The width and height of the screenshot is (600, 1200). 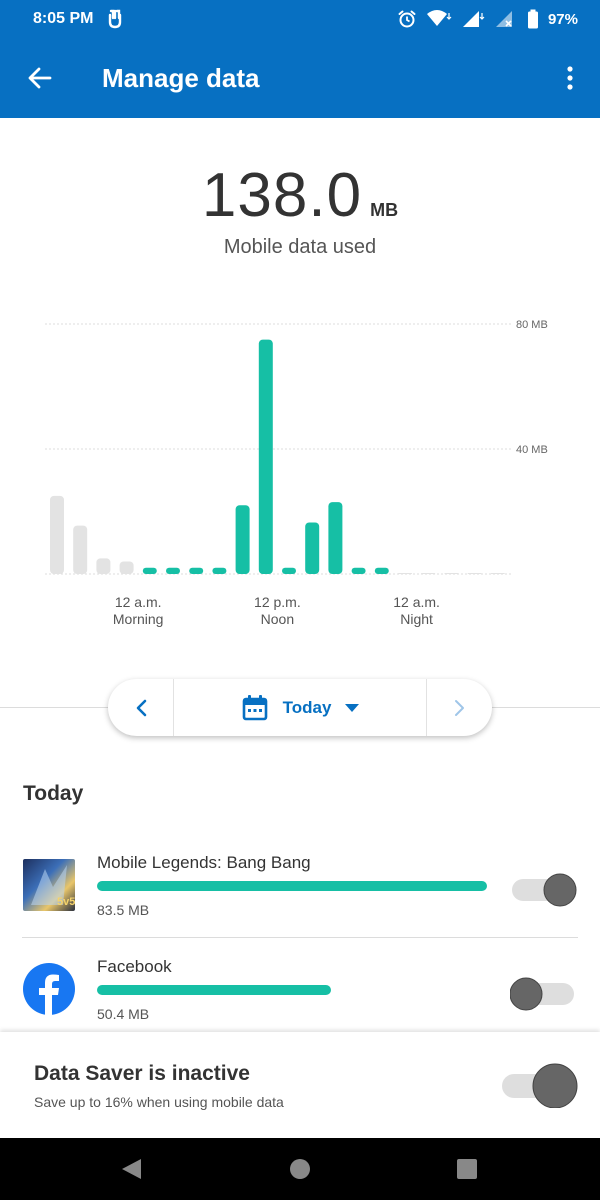 What do you see at coordinates (134, 966) in the screenshot?
I see `app-name: Facebook` at bounding box center [134, 966].